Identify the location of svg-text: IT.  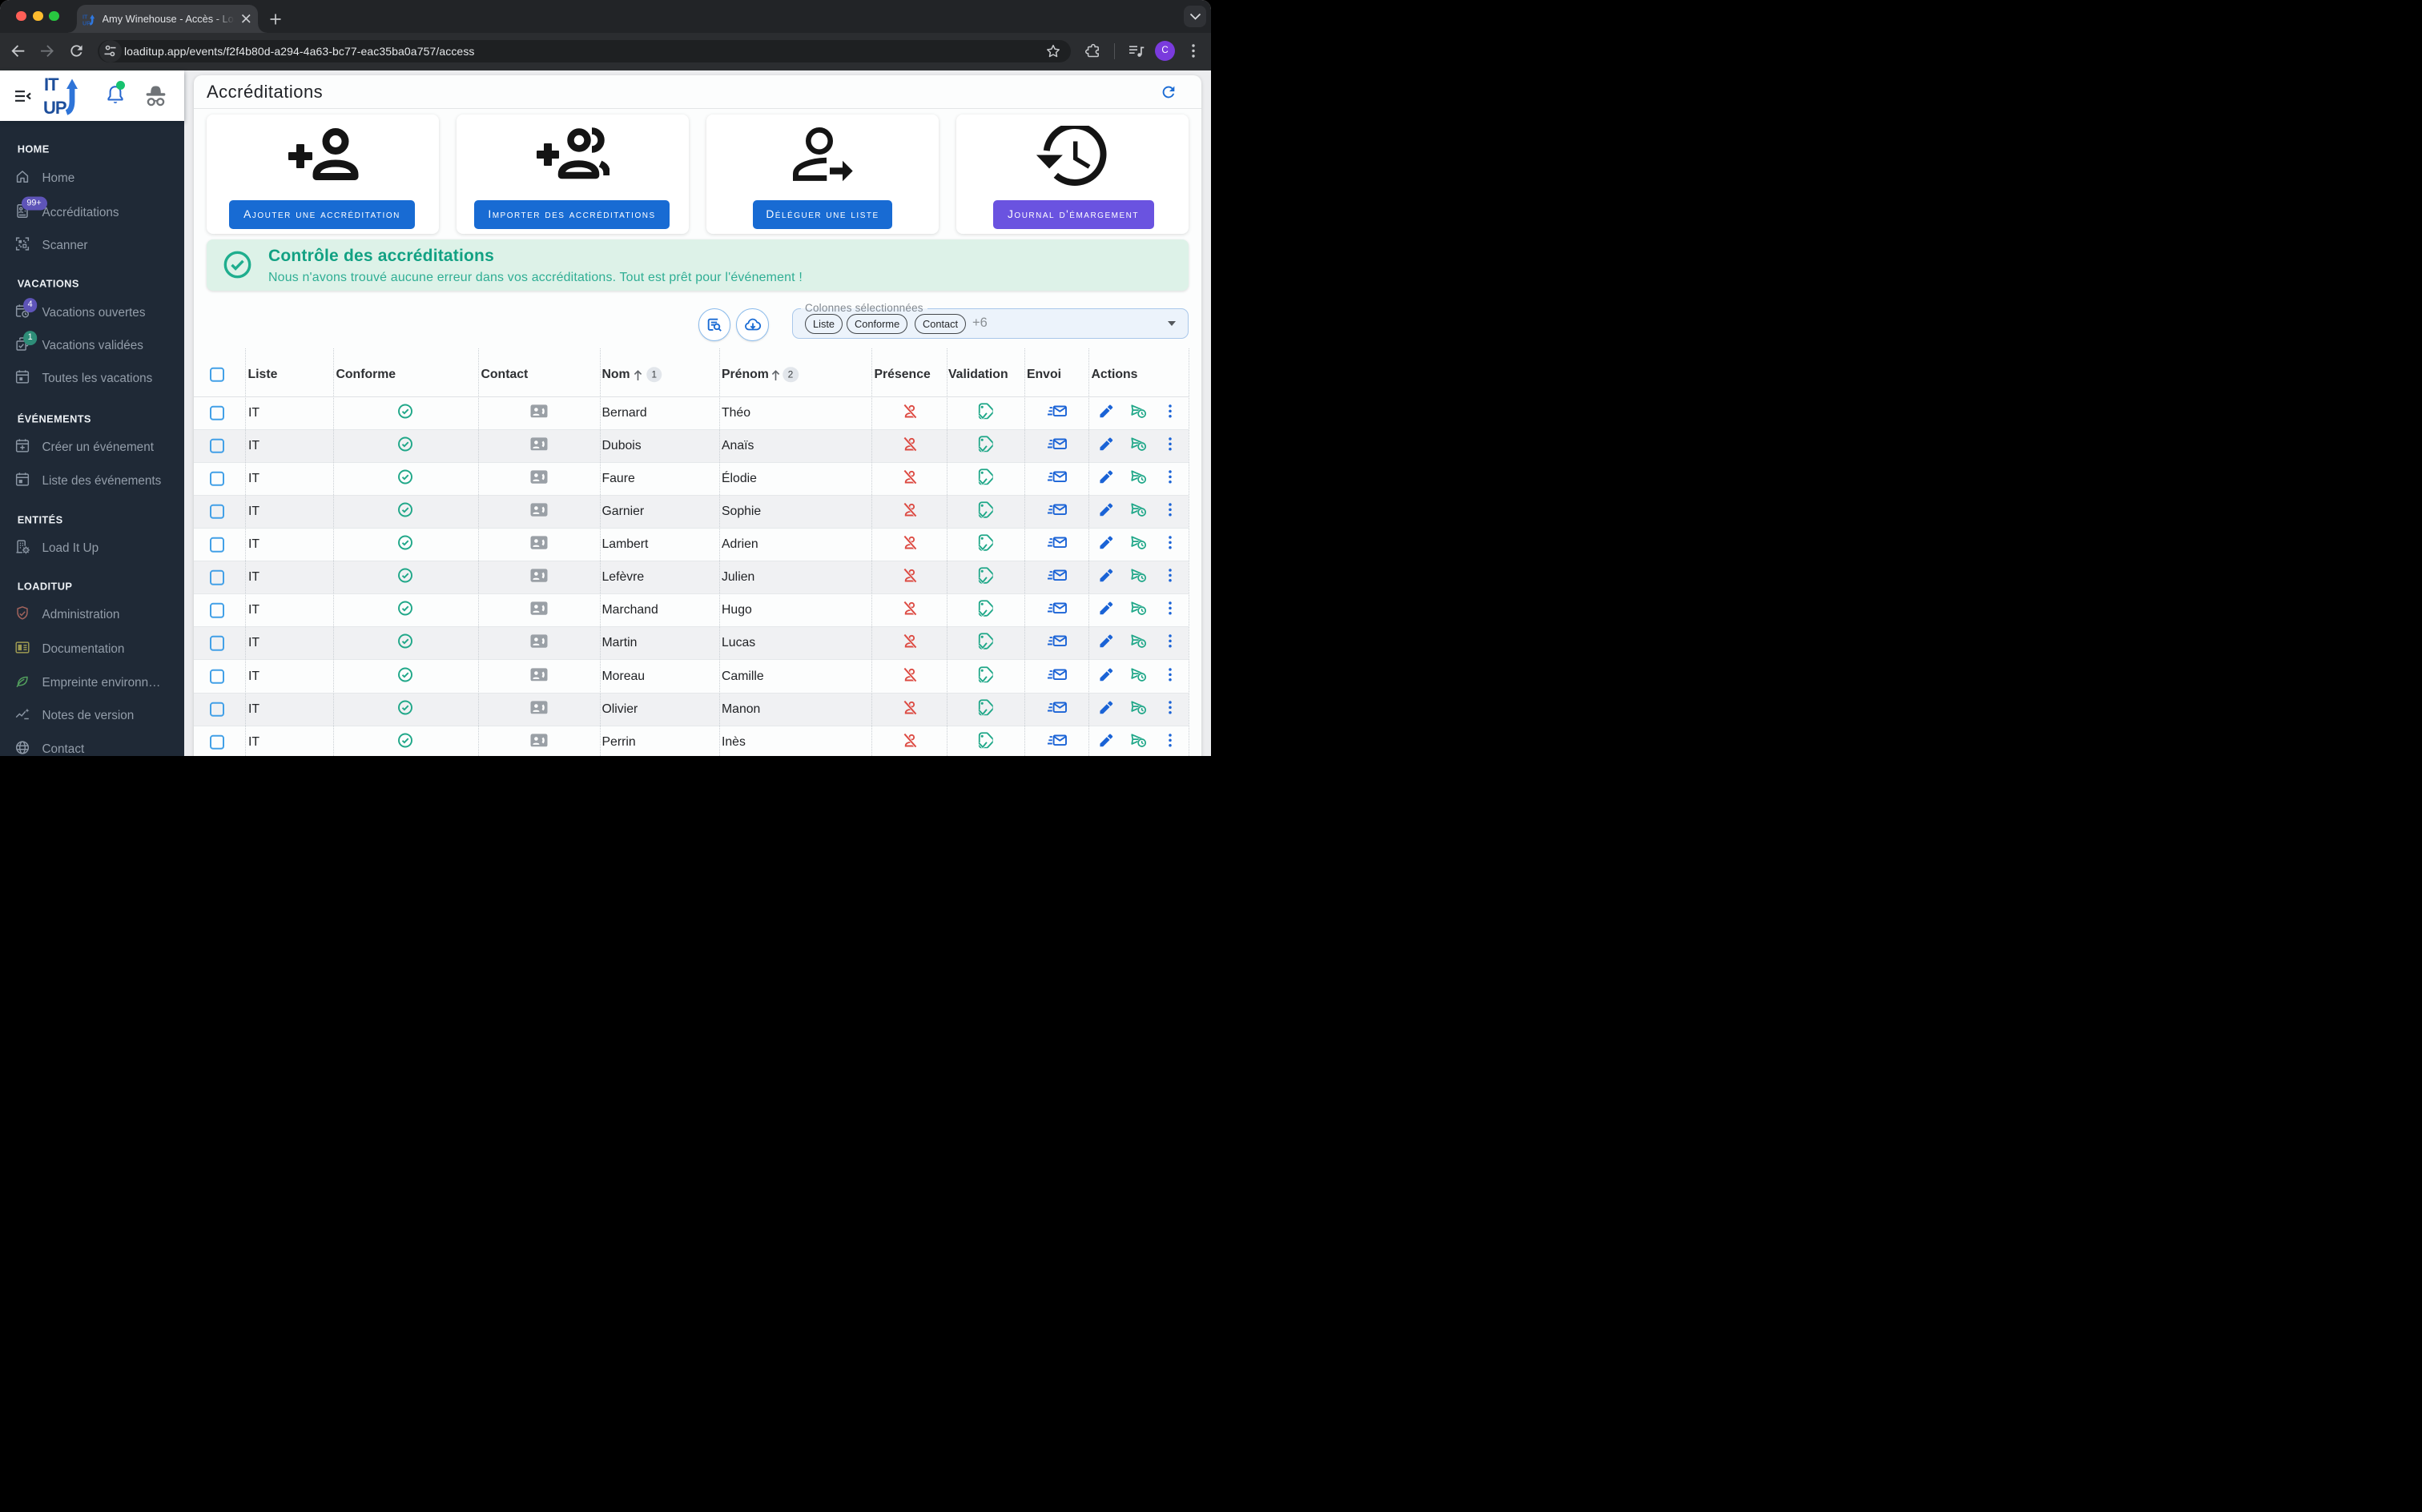
(52, 84).